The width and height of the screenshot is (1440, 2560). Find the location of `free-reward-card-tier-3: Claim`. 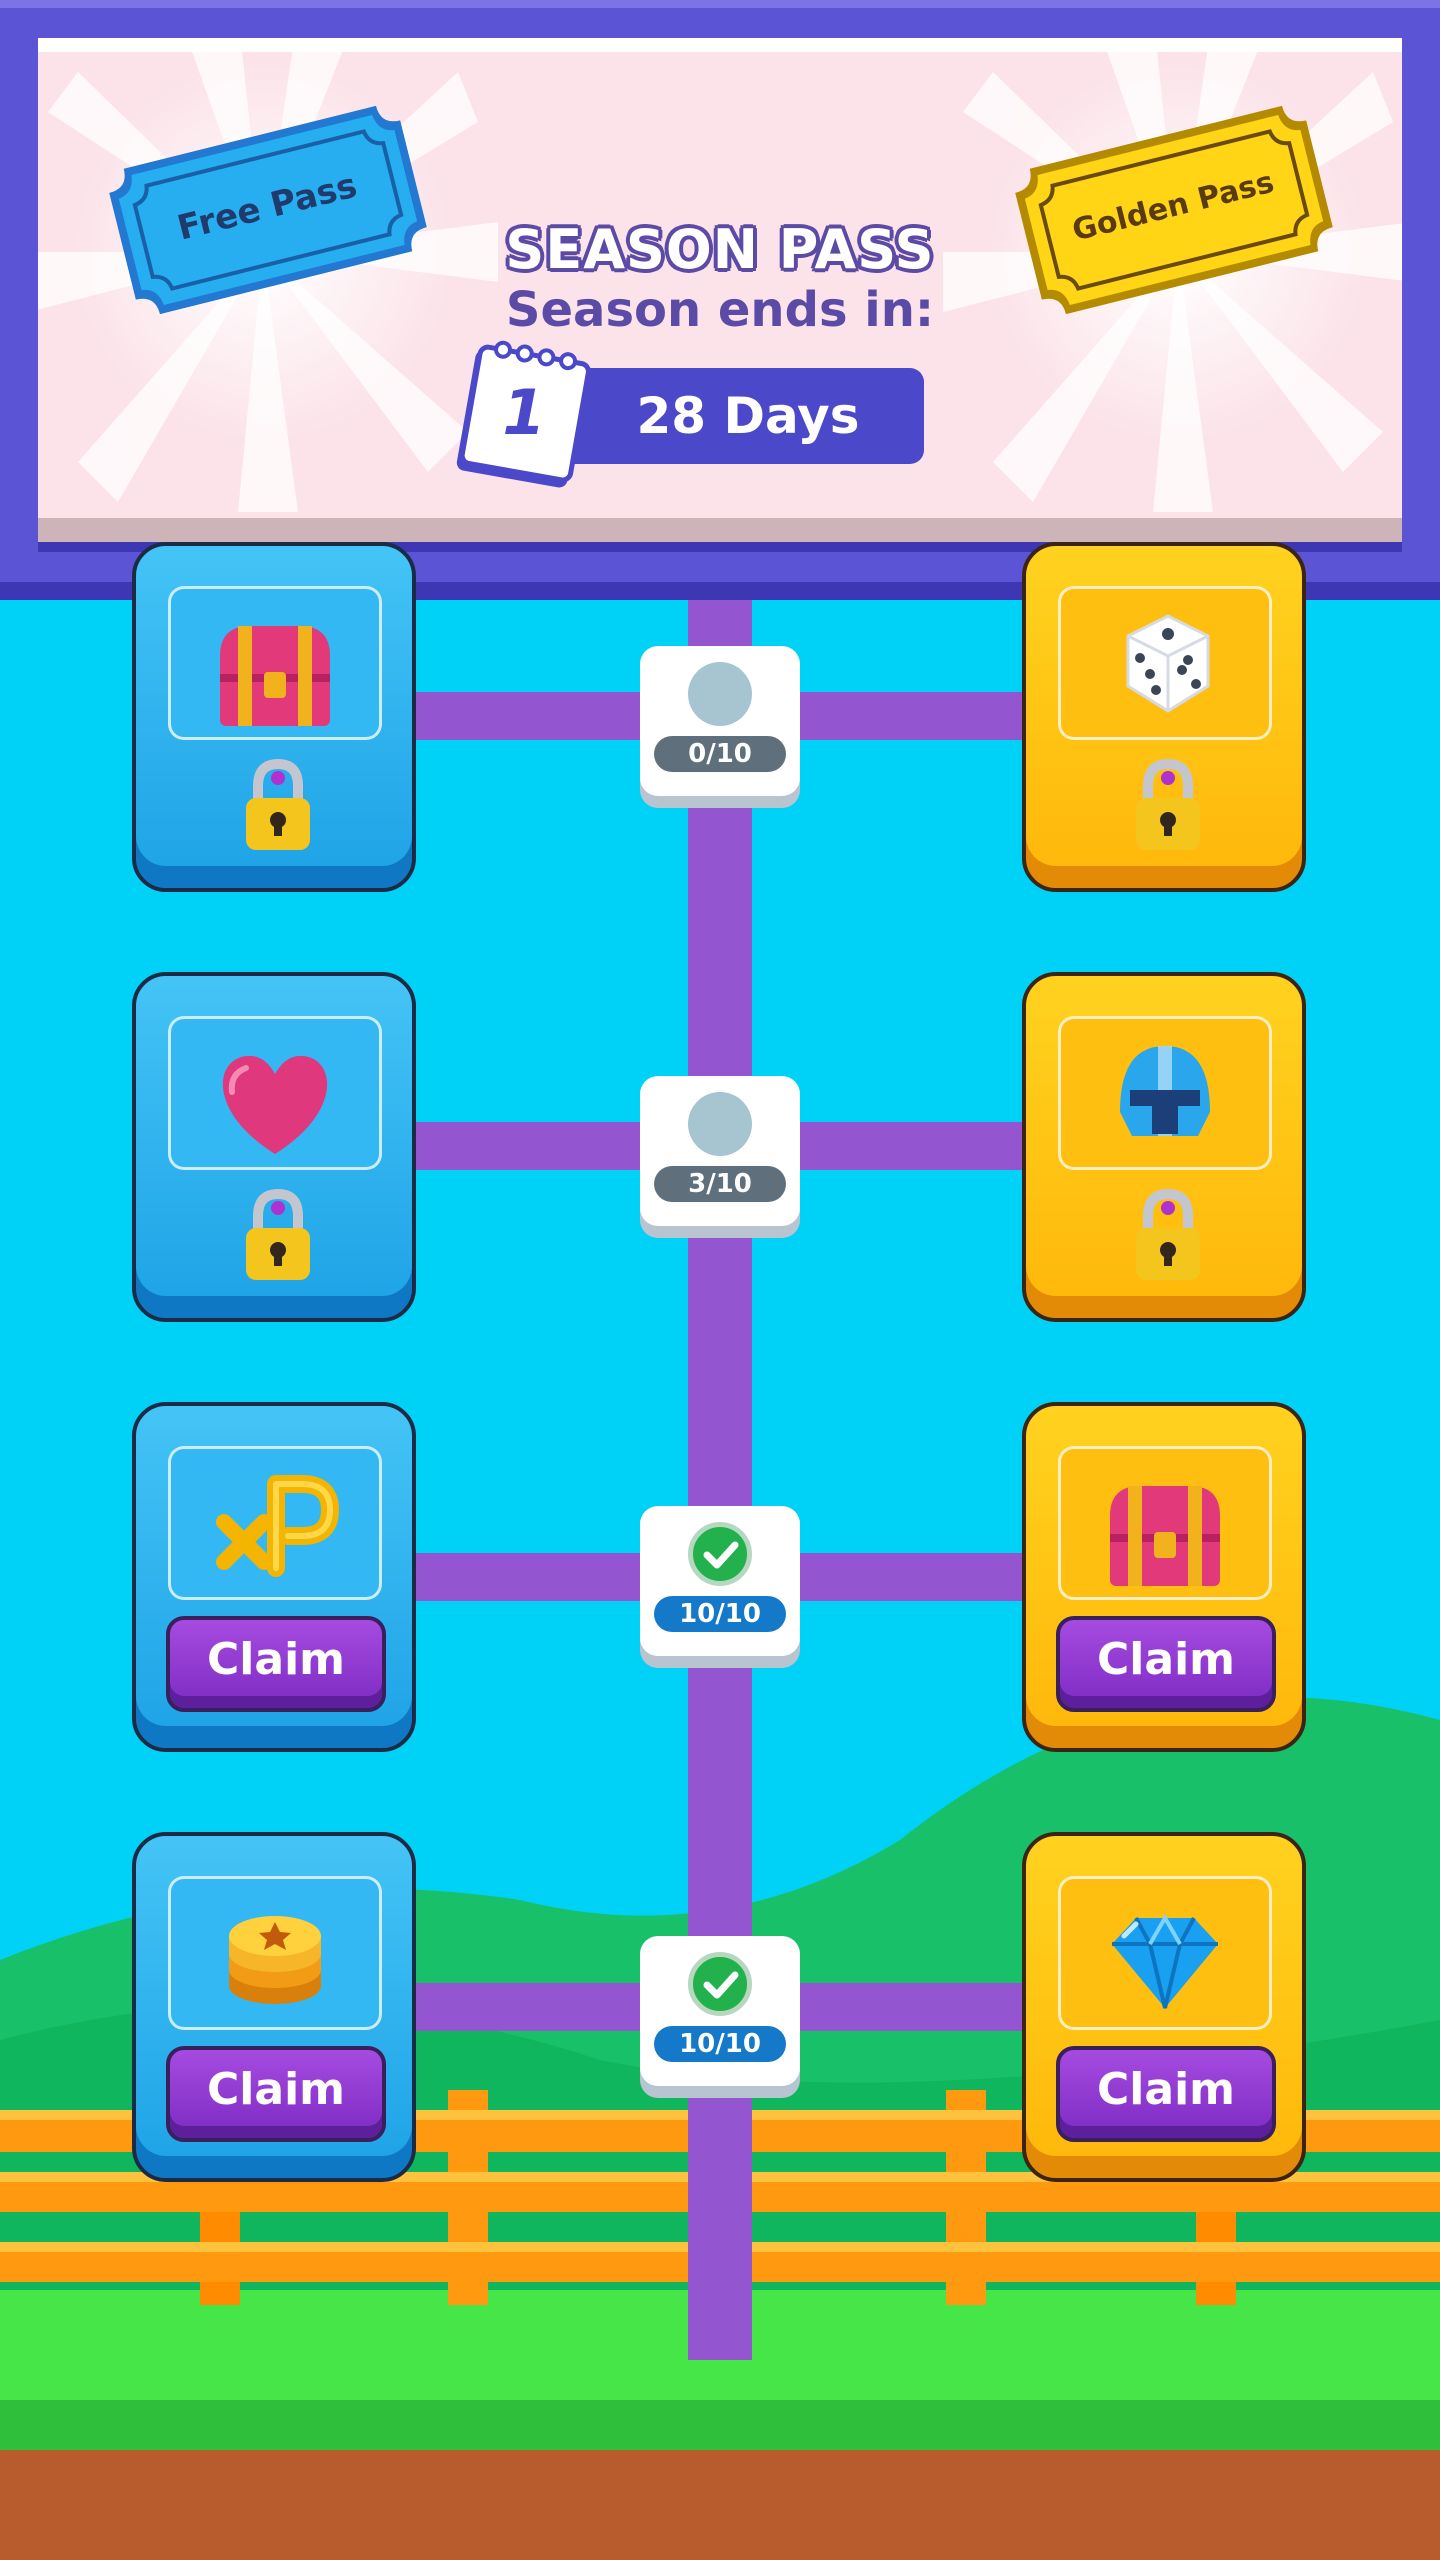

free-reward-card-tier-3: Claim is located at coordinates (274, 1577).